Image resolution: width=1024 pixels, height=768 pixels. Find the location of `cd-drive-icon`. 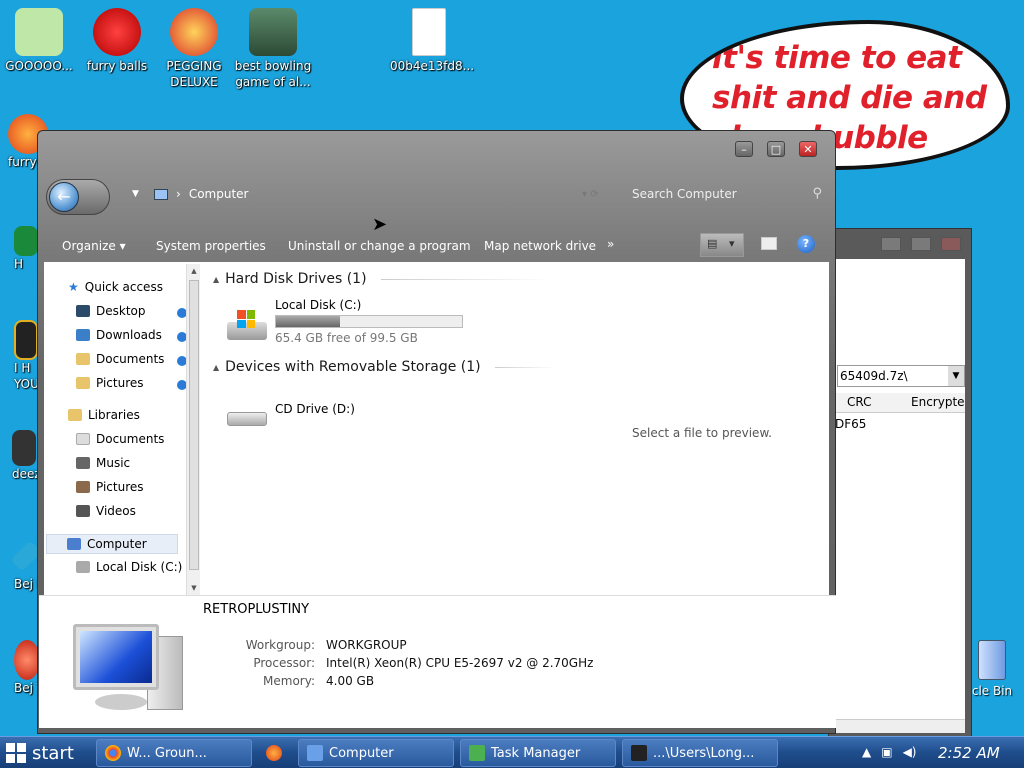

cd-drive-icon is located at coordinates (247, 418).